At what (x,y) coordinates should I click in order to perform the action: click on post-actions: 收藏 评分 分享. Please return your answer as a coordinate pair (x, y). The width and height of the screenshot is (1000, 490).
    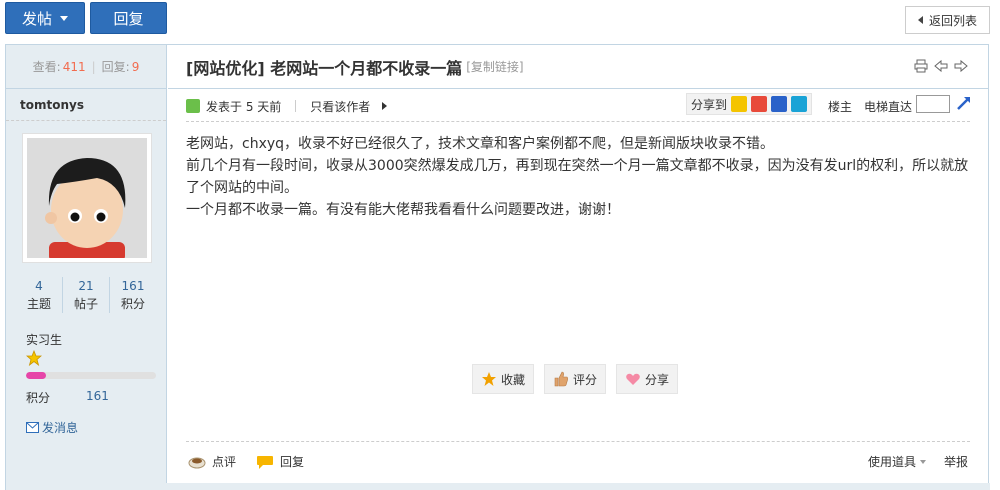
    Looking at the image, I should click on (575, 379).